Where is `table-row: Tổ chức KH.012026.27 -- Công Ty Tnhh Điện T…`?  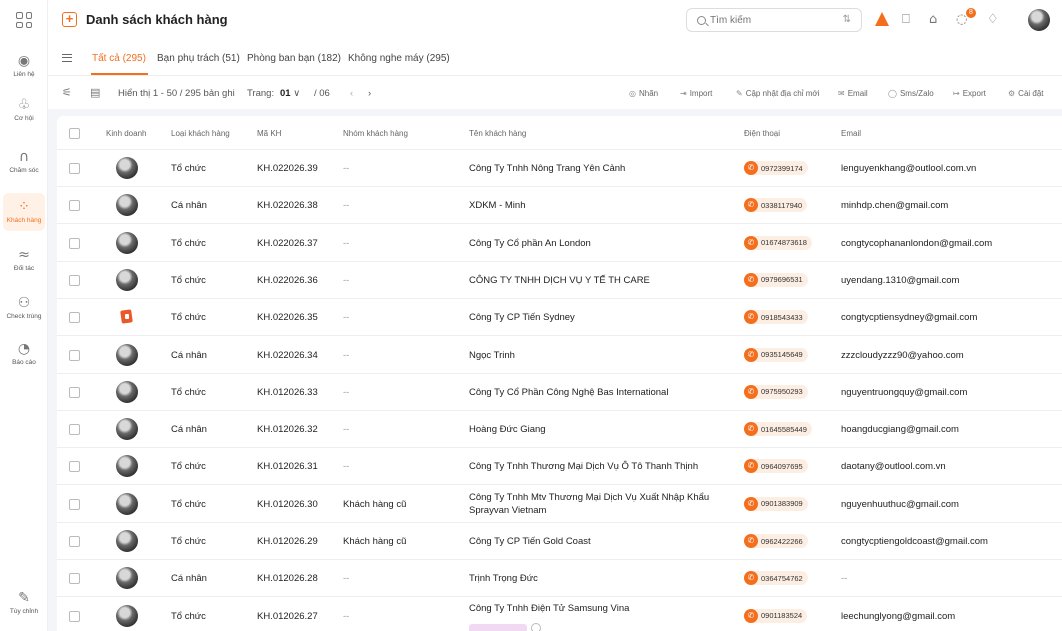
table-row: Tổ chức KH.012026.27 -- Công Ty Tnhh Điện T… is located at coordinates (559, 614).